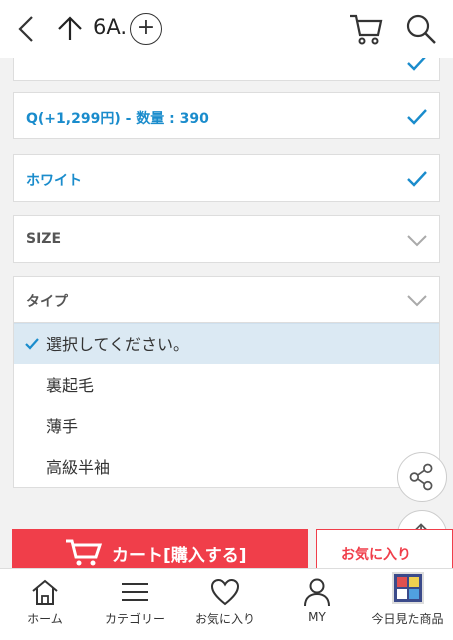 This screenshot has width=453, height=640. I want to click on home-up-icon, so click(70, 29).